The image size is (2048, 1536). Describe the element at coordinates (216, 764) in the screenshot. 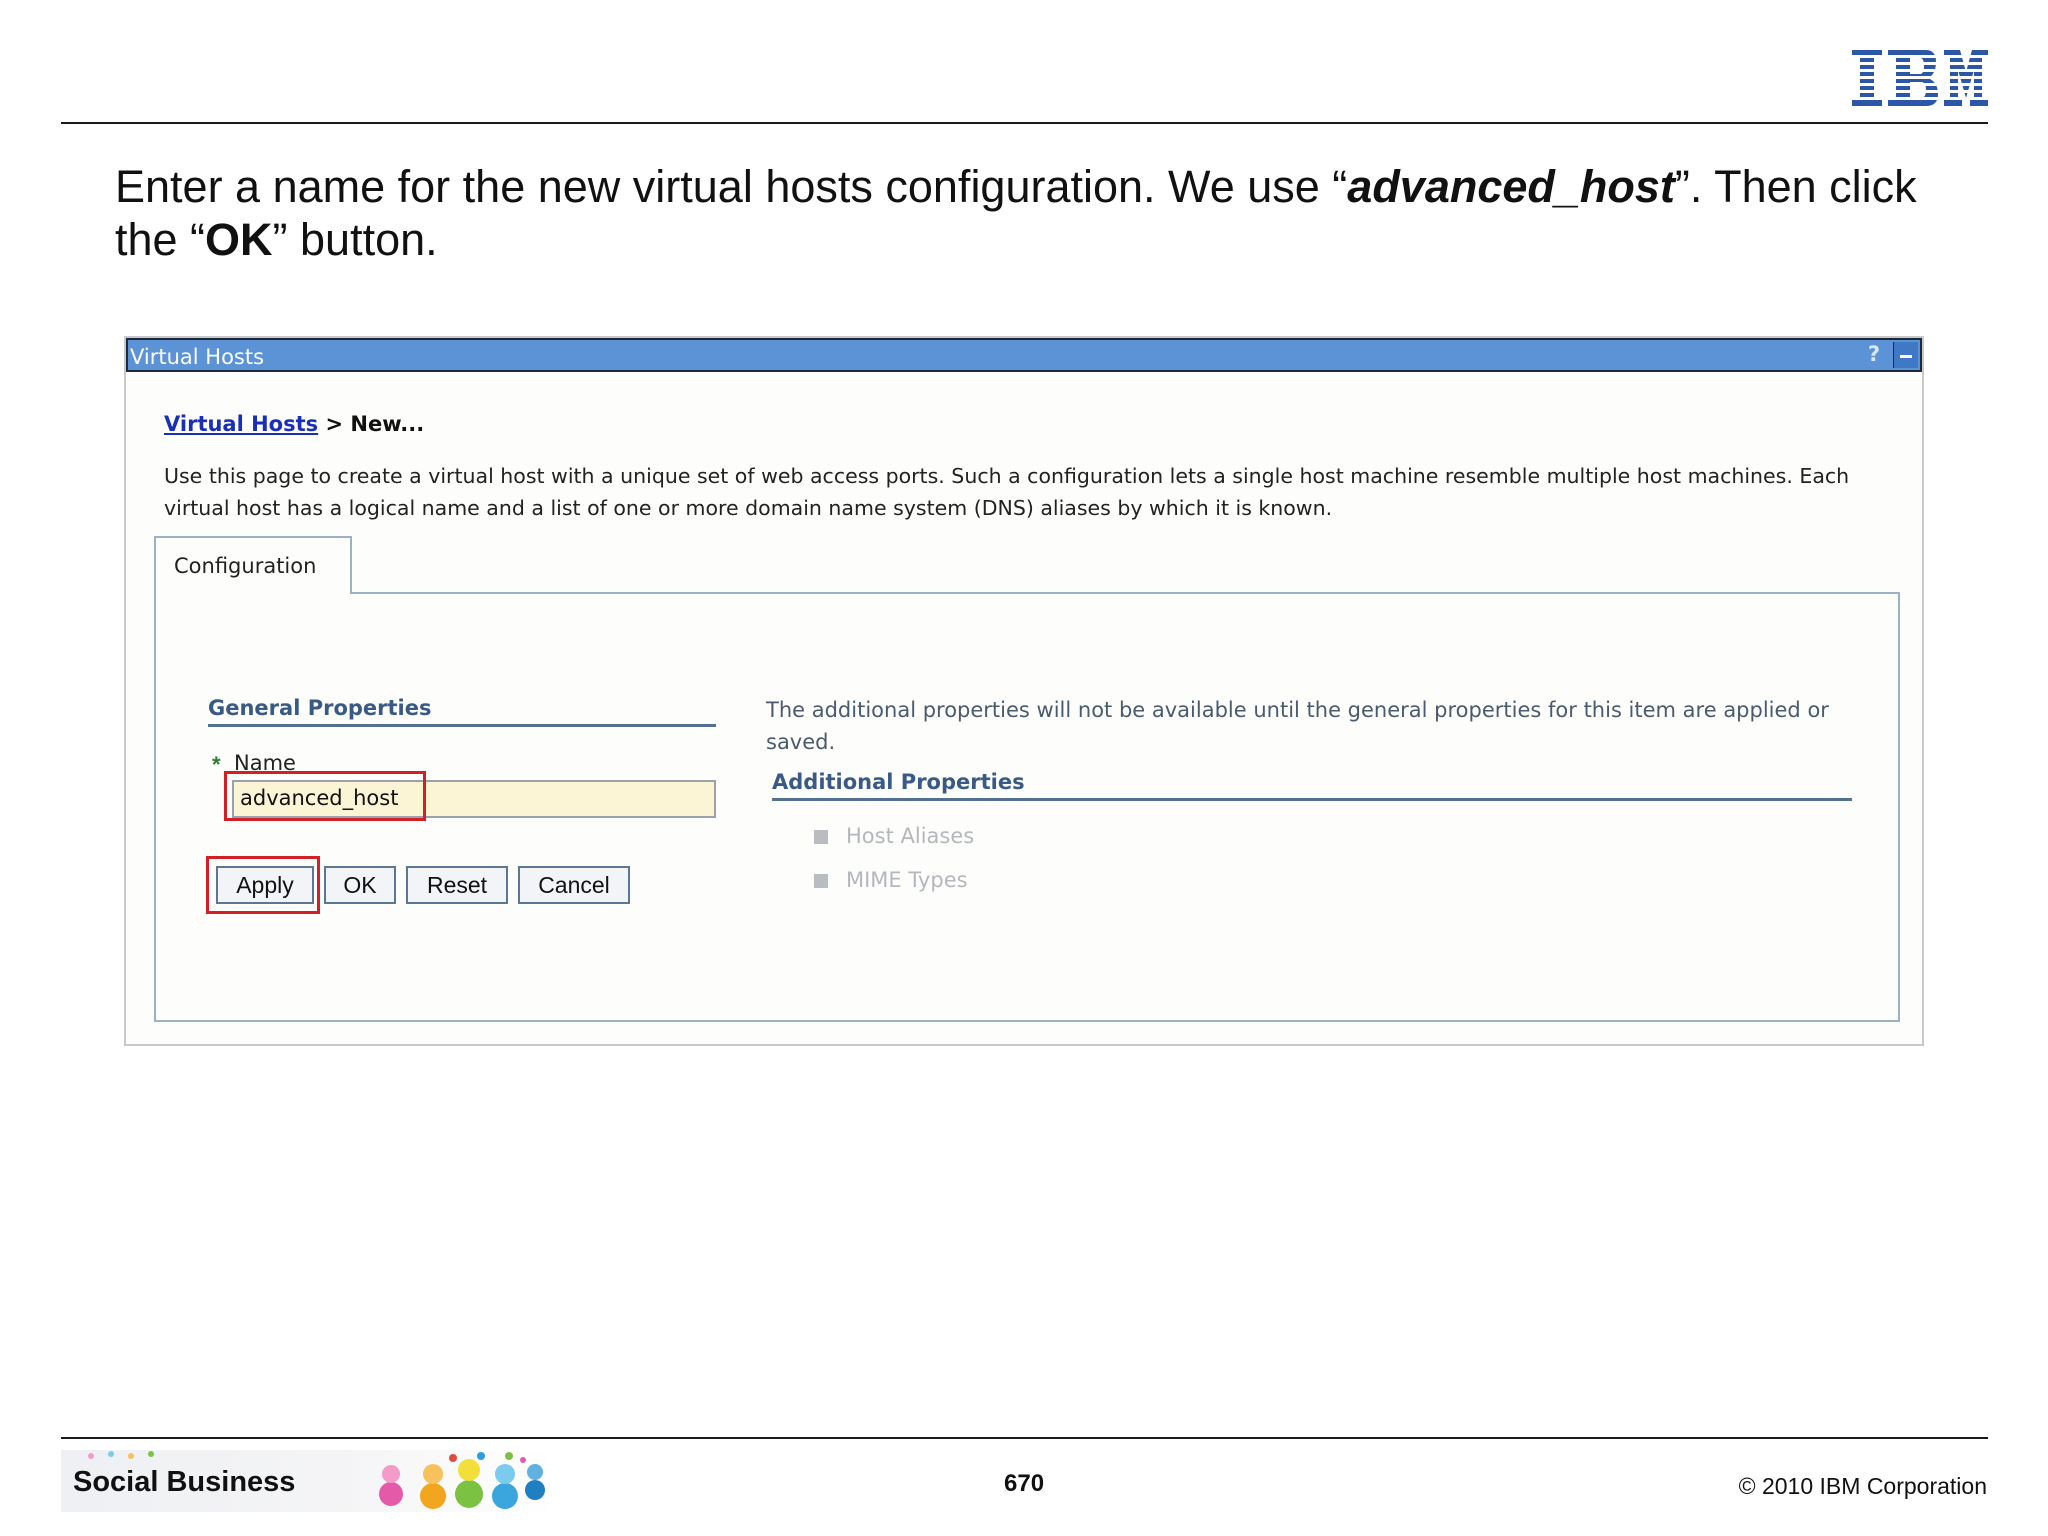

I see `required-icon: *` at that location.